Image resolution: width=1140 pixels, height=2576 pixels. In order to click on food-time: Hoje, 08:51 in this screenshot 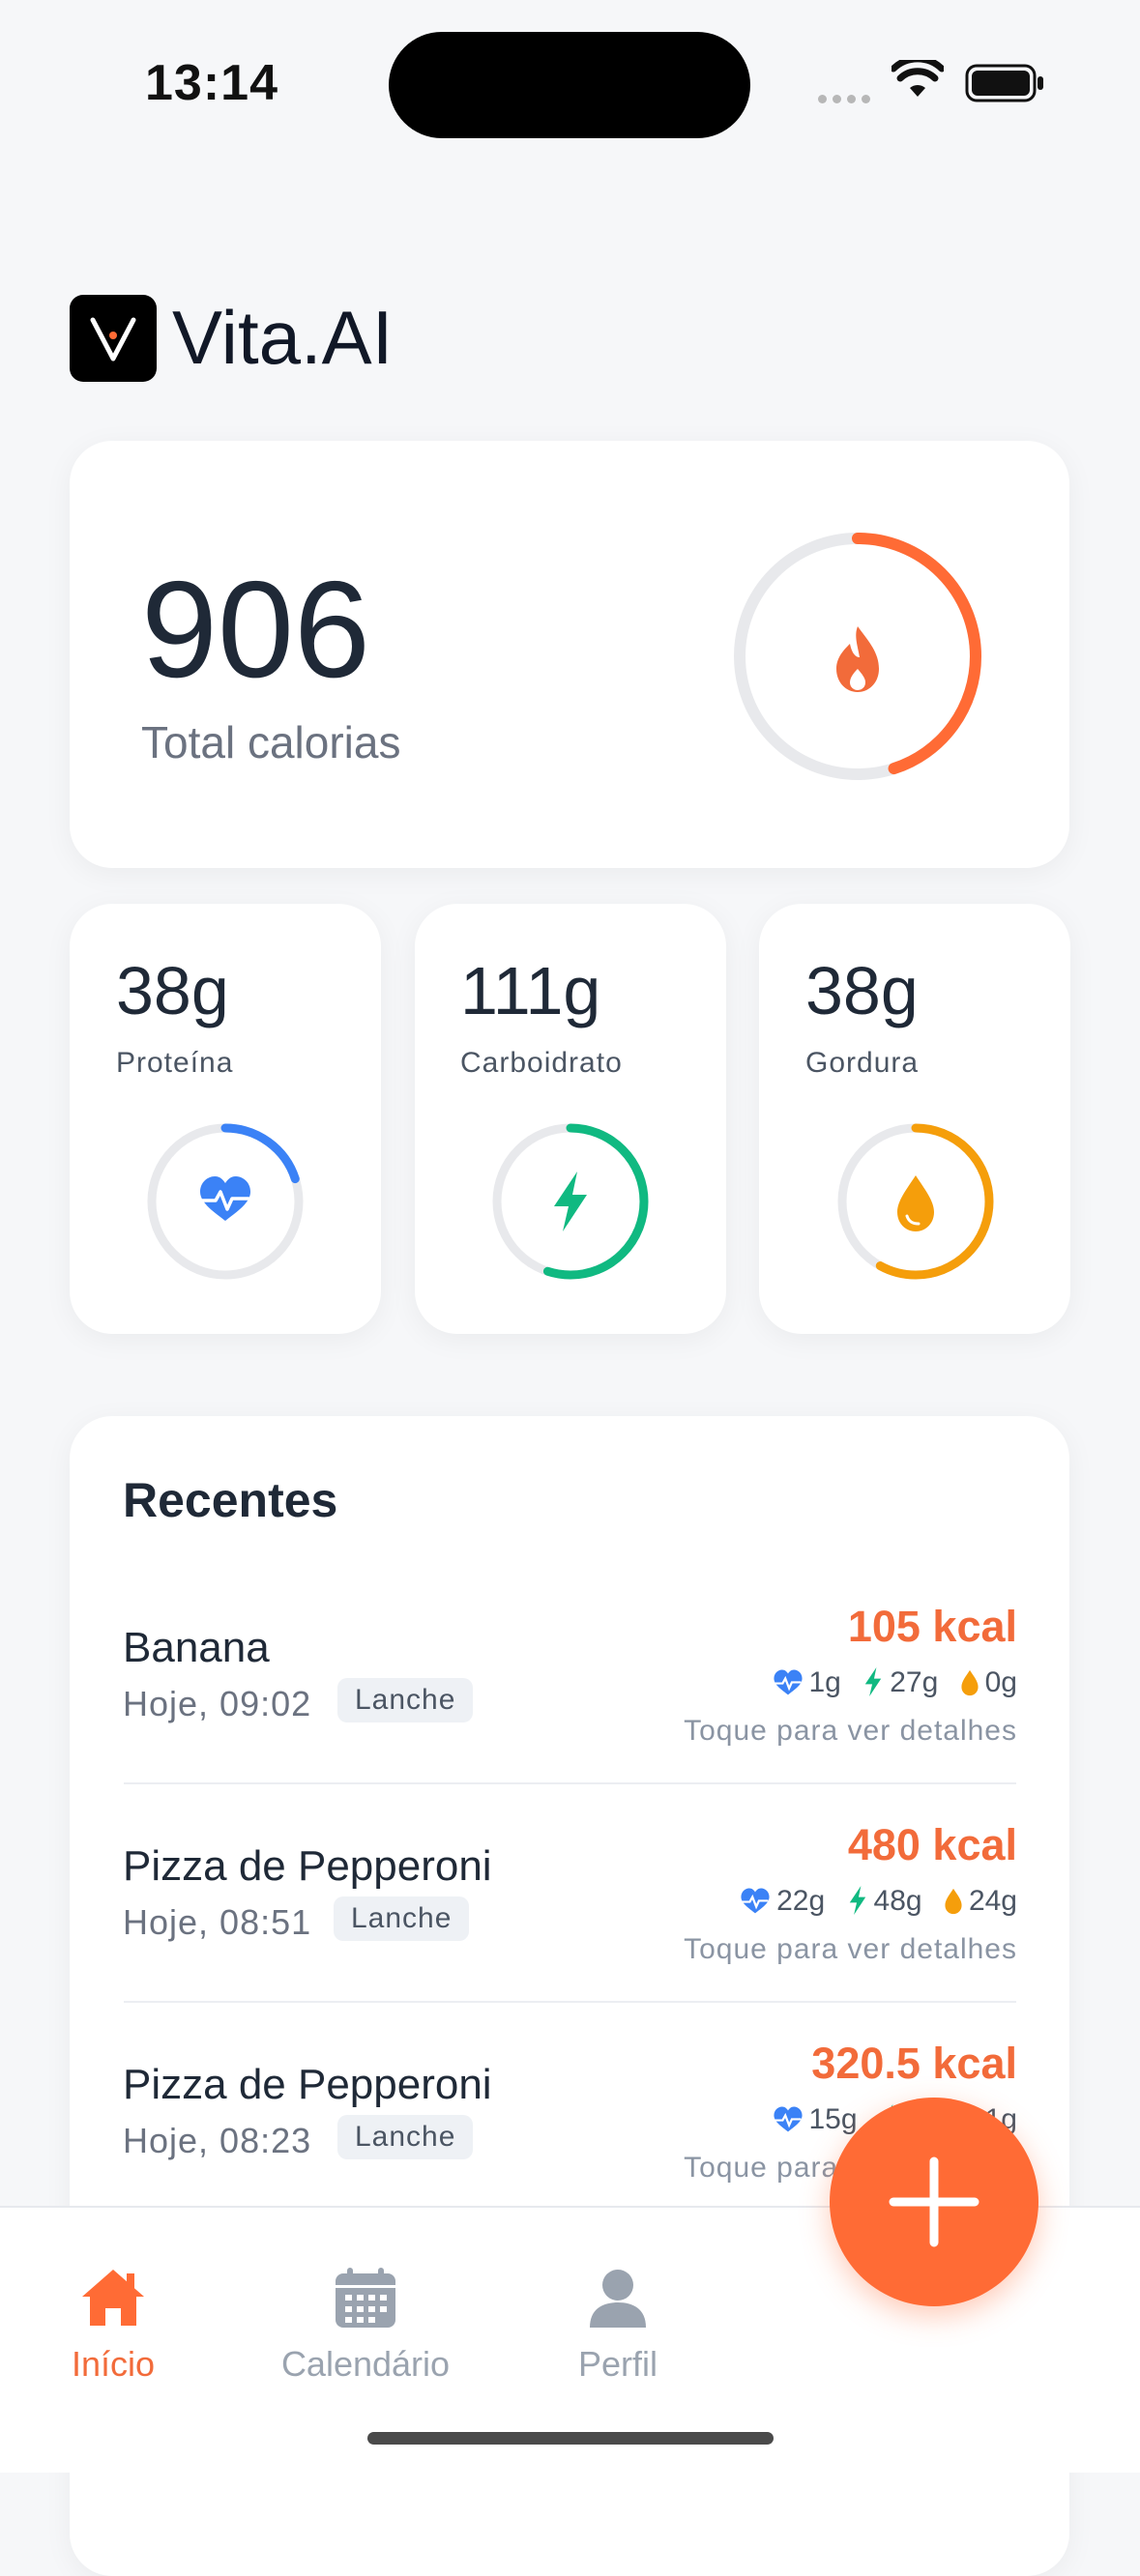, I will do `click(217, 1922)`.